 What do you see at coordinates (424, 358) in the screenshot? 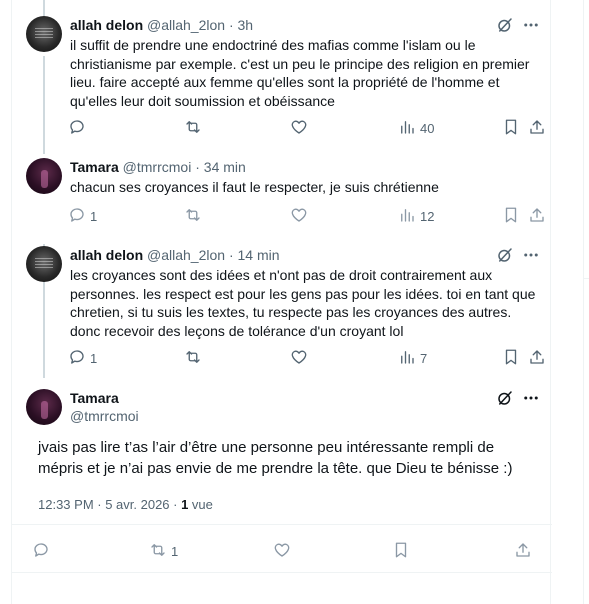
I see `views-count: 7` at bounding box center [424, 358].